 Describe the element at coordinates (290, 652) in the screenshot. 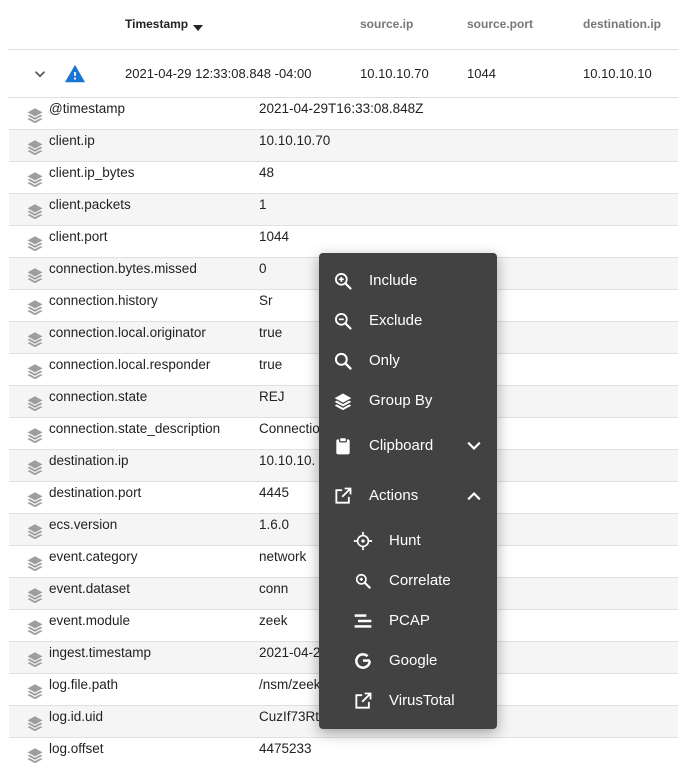

I see `field-value: 2021-04-2` at that location.